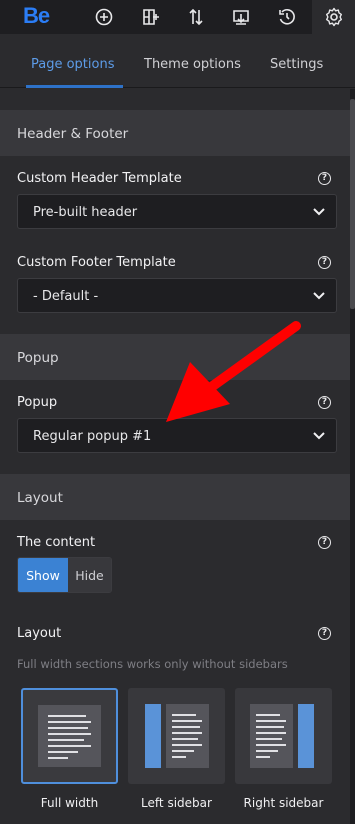  I want to click on custom-footer-value: - Default -, so click(66, 296).